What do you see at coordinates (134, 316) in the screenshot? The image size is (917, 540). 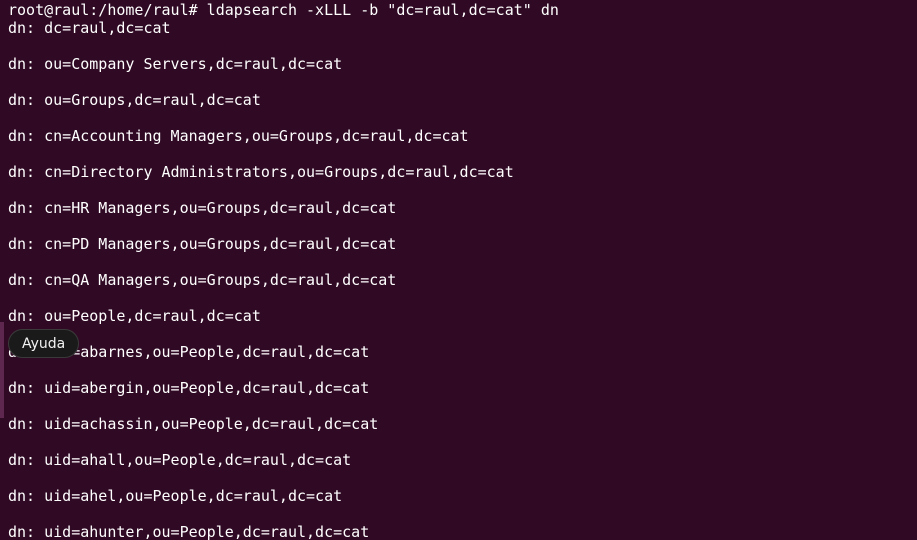 I see `output-line: dn: ou=People,dc=raul,dc=cat` at bounding box center [134, 316].